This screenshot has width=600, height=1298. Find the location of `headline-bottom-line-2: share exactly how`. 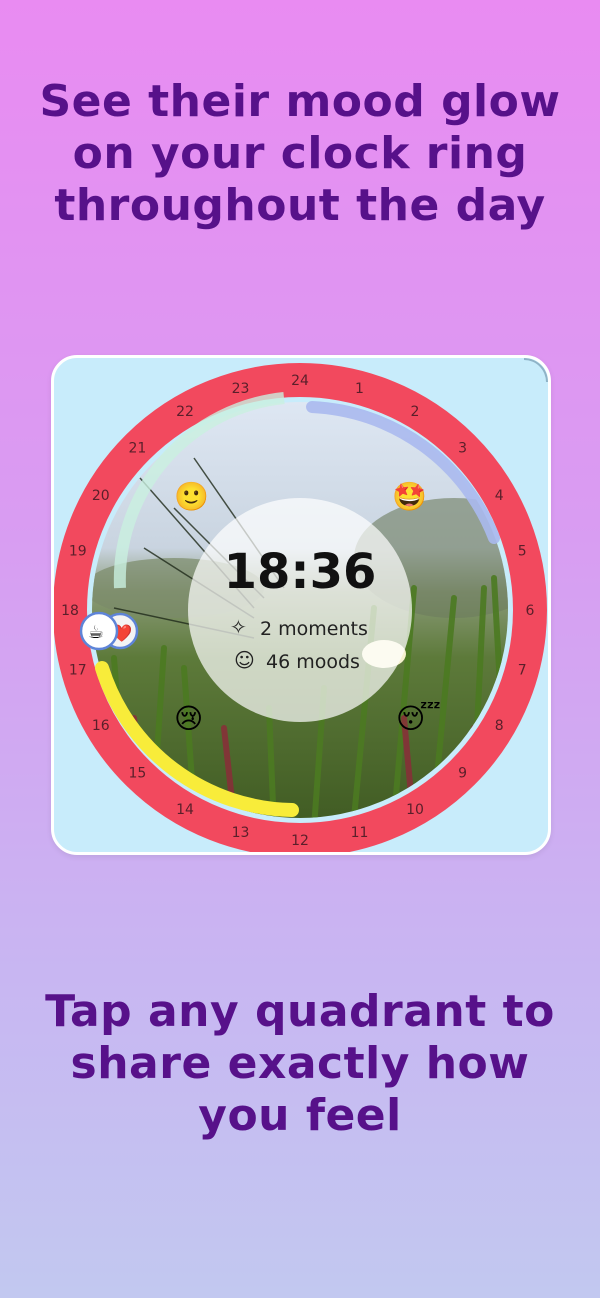

headline-bottom-line-2: share exactly how is located at coordinates (300, 1063).